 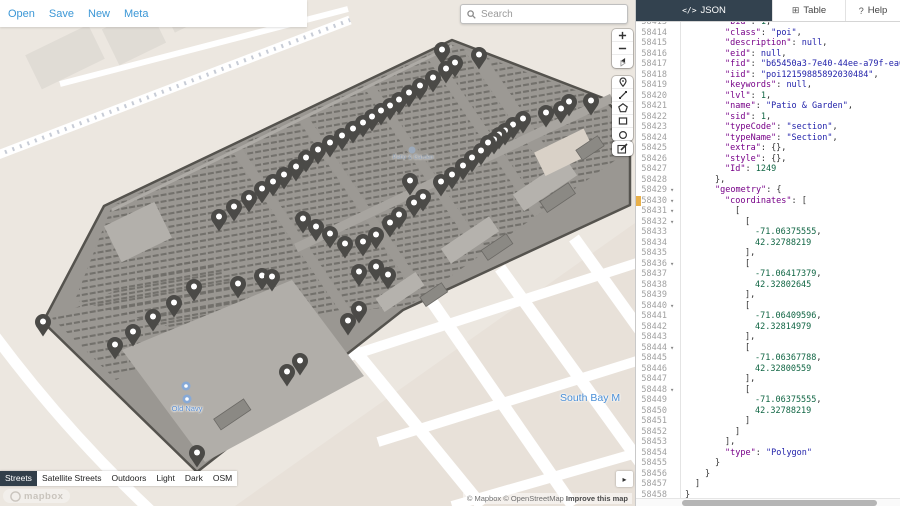 What do you see at coordinates (622, 61) in the screenshot?
I see `compass-button` at bounding box center [622, 61].